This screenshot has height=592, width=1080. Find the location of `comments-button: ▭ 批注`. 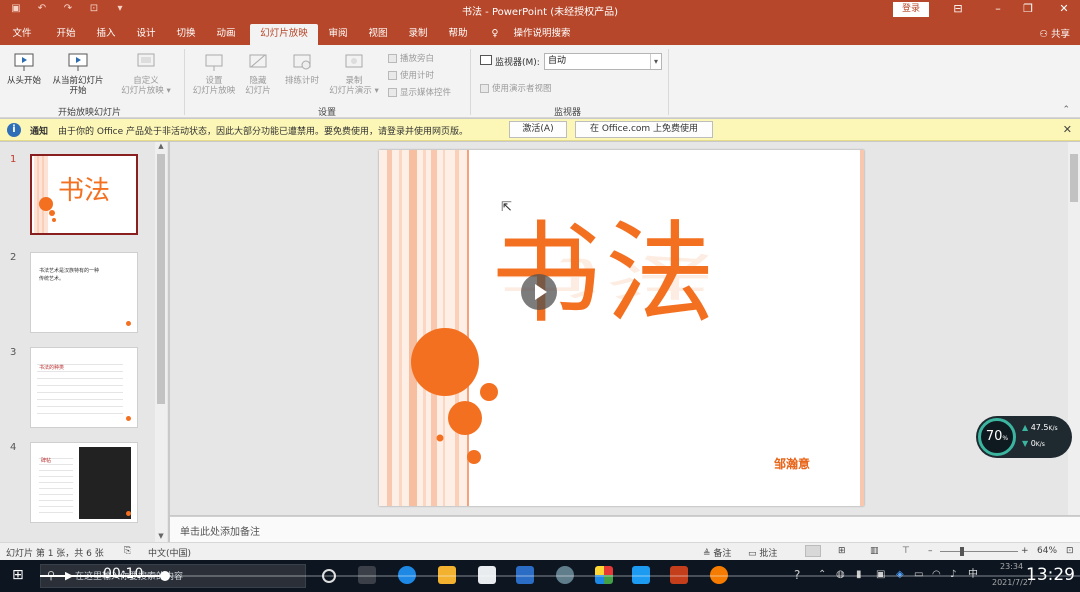

comments-button: ▭ 批注 is located at coordinates (762, 552).